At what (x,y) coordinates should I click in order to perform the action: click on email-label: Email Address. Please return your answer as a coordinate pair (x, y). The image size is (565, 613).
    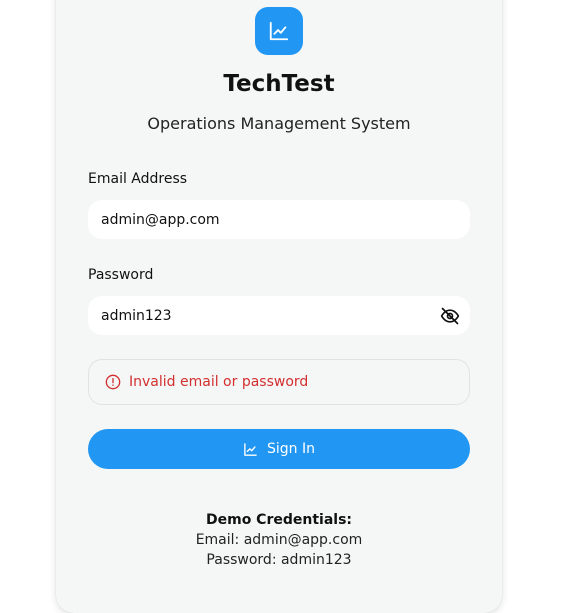
    Looking at the image, I should click on (138, 179).